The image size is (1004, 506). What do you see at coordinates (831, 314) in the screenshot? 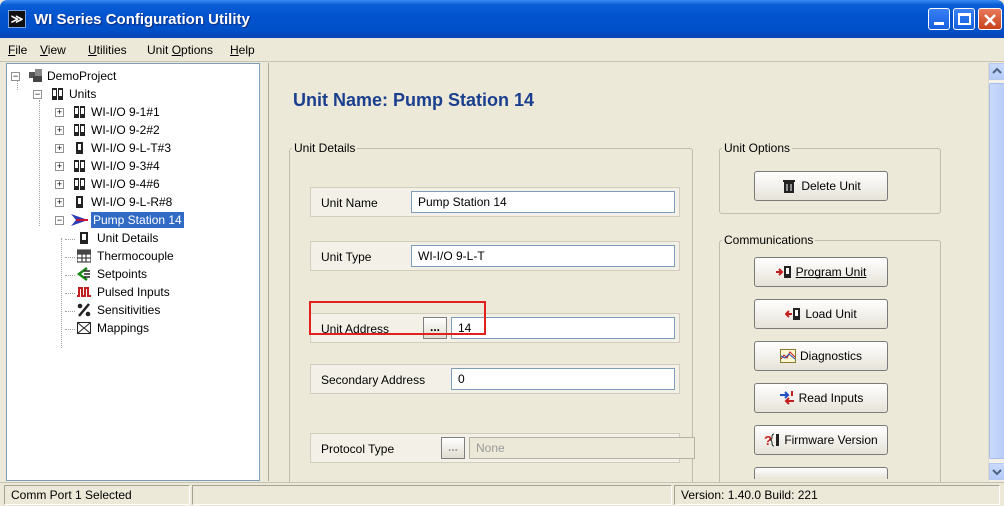
I see `load-unit-label: Load Unit` at bounding box center [831, 314].